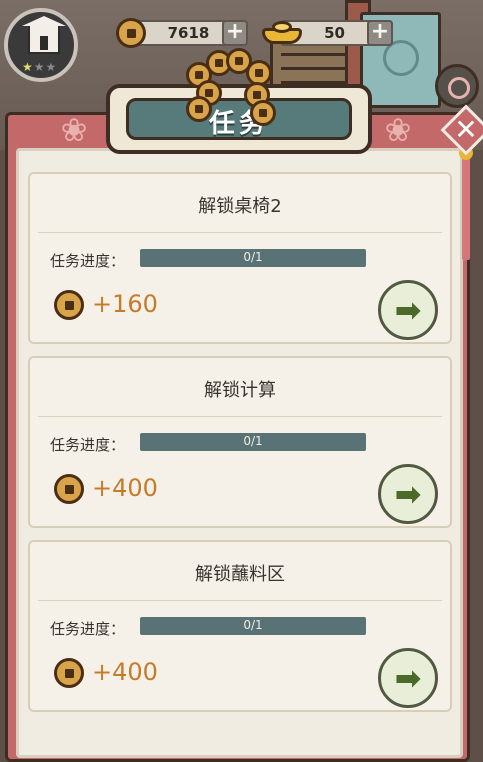  I want to click on reward-amount: +160, so click(125, 304).